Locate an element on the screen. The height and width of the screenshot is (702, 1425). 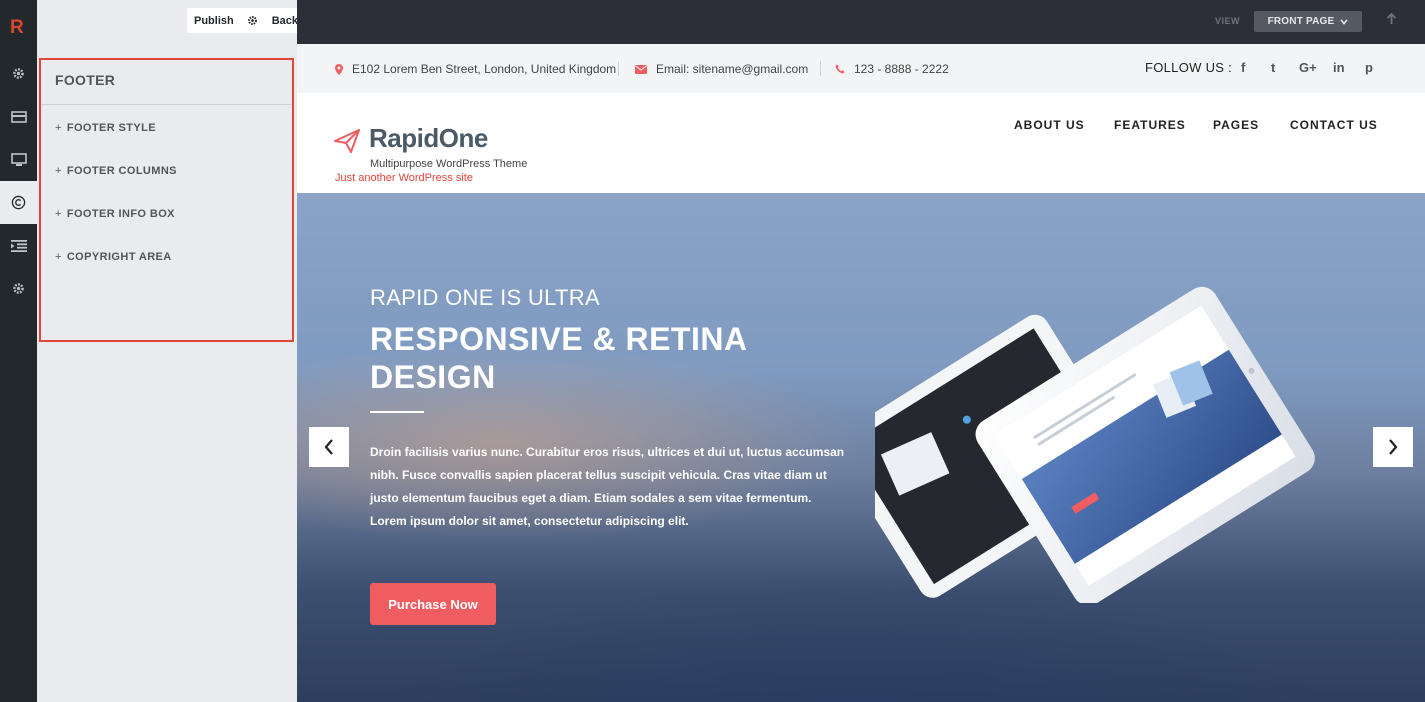
item-label: FOOTER STYLE is located at coordinates (111, 128).